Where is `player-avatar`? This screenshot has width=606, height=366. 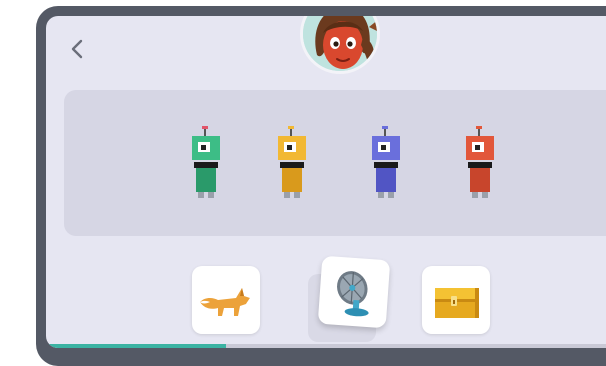 player-avatar is located at coordinates (340, 45).